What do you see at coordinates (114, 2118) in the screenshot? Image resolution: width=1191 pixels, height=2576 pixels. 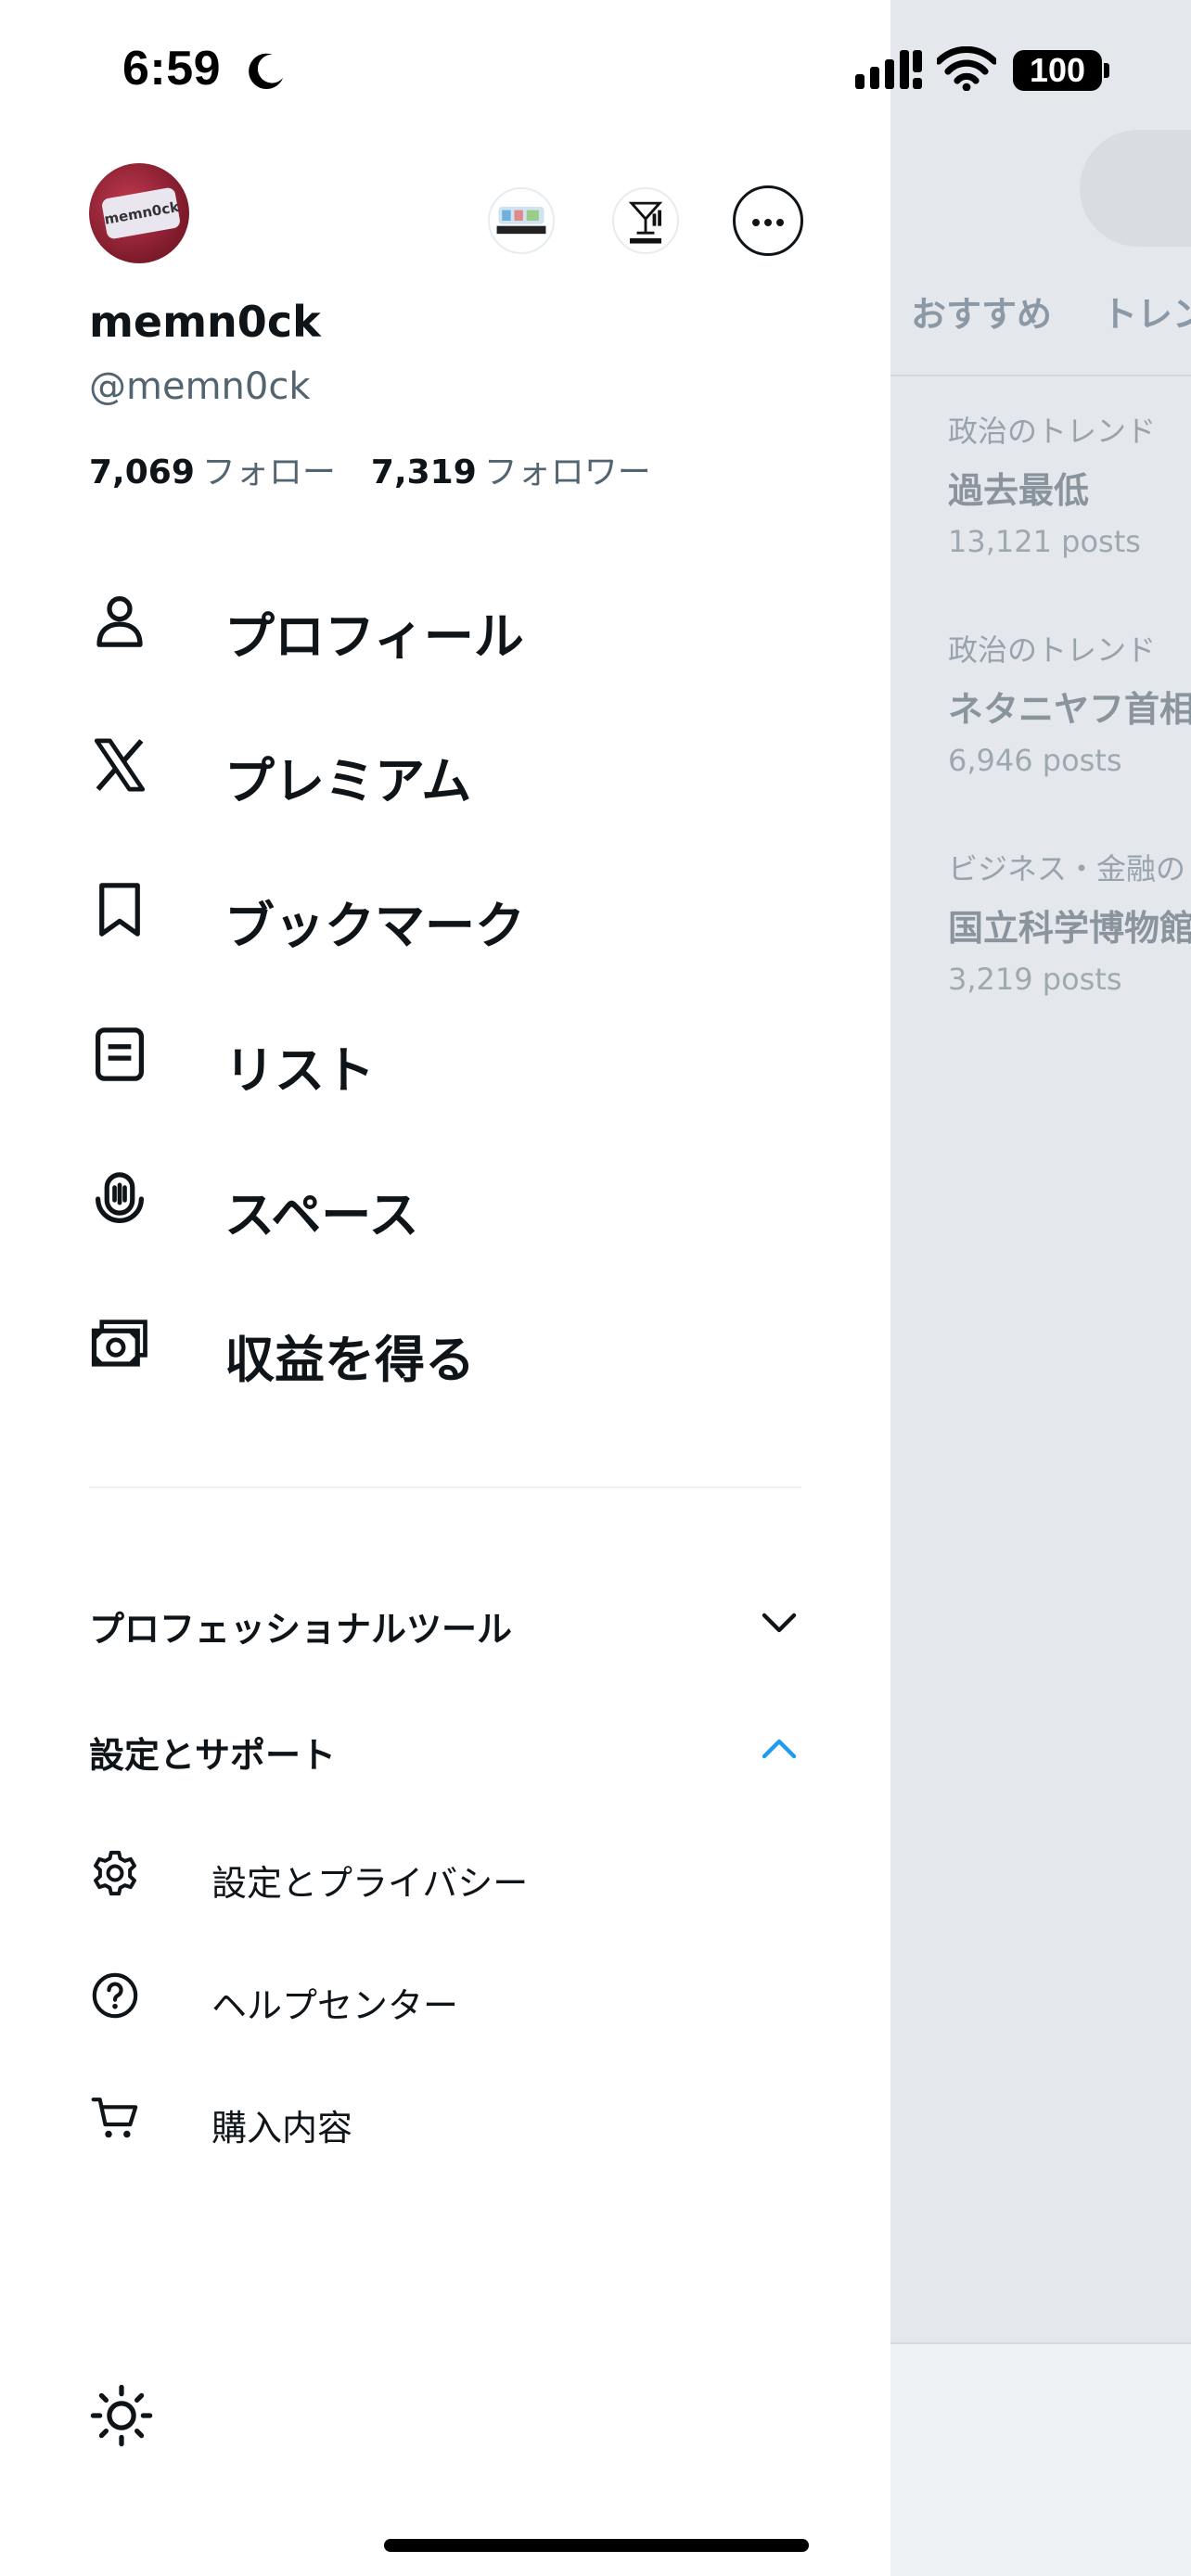 I see `cart-icon` at bounding box center [114, 2118].